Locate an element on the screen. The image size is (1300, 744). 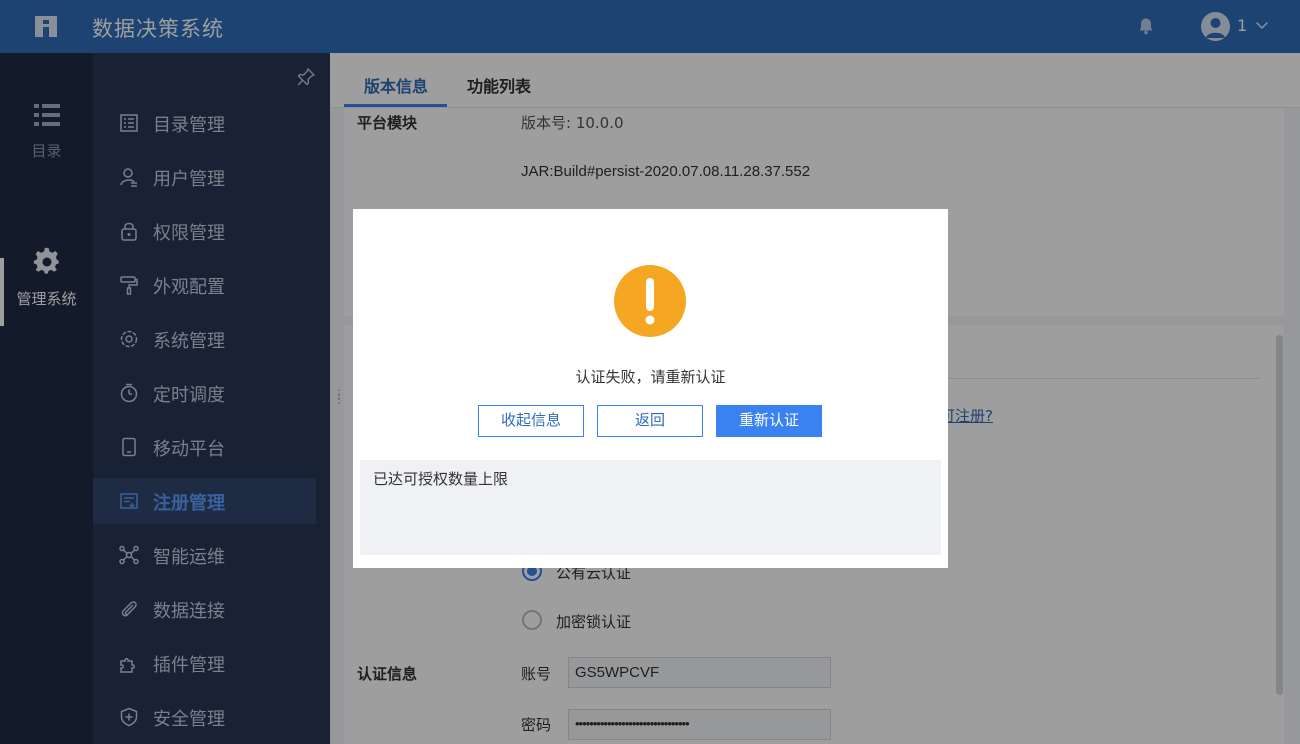
warning-icon is located at coordinates (650, 301).